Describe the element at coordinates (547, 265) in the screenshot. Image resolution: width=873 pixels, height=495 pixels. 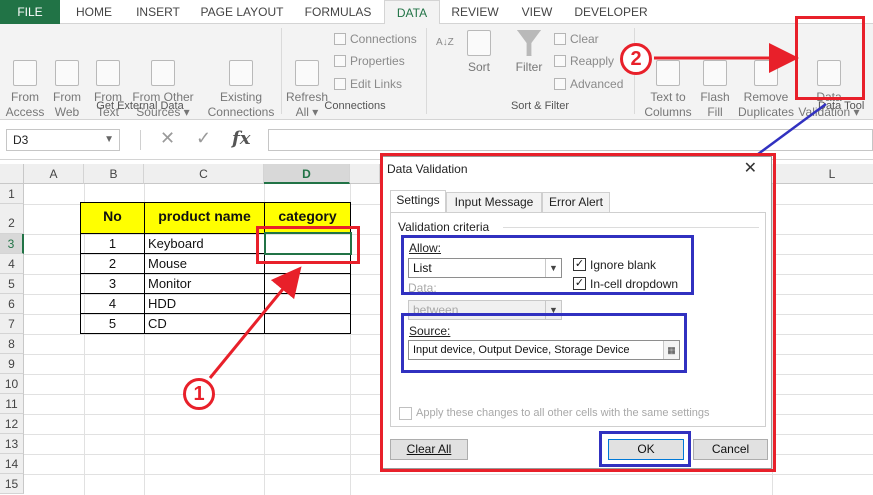
I see `highlight-allow-section` at that location.